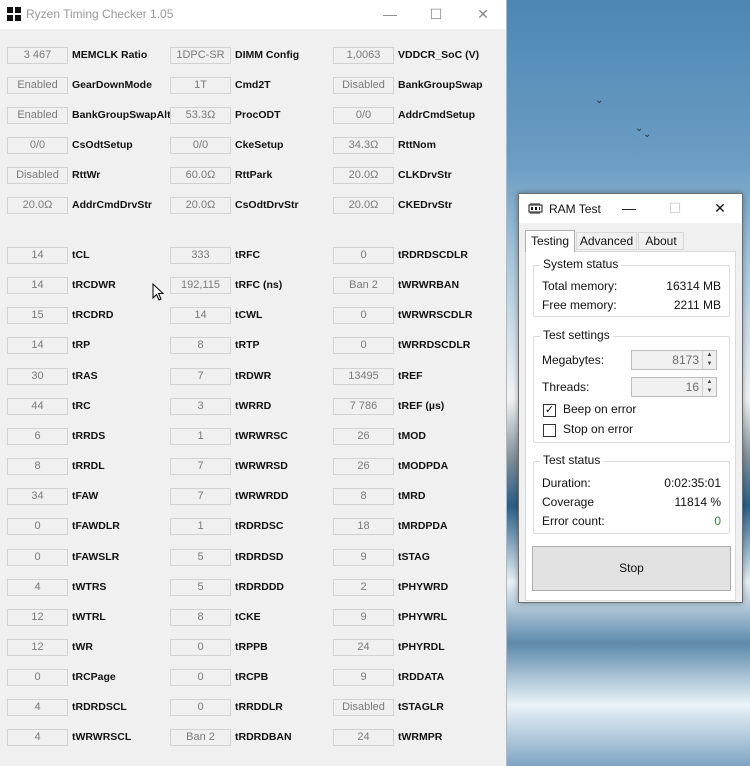 This screenshot has width=750, height=766. I want to click on beep-checkbox: ✓, so click(549, 410).